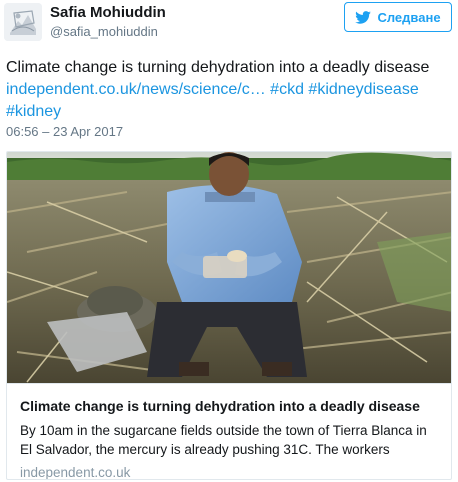 The height and width of the screenshot is (482, 458). What do you see at coordinates (287, 89) in the screenshot?
I see `hashtag-ckd: #ckd` at bounding box center [287, 89].